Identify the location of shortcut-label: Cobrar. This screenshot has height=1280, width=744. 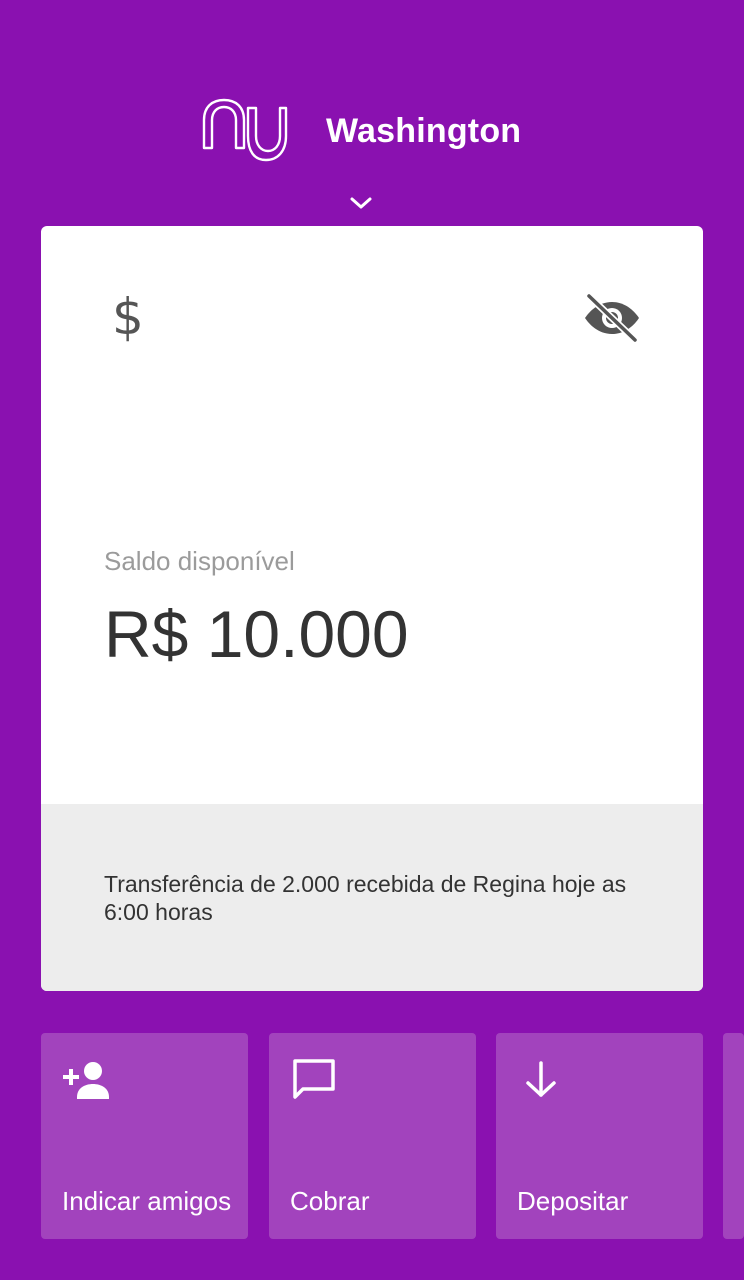
(330, 1201).